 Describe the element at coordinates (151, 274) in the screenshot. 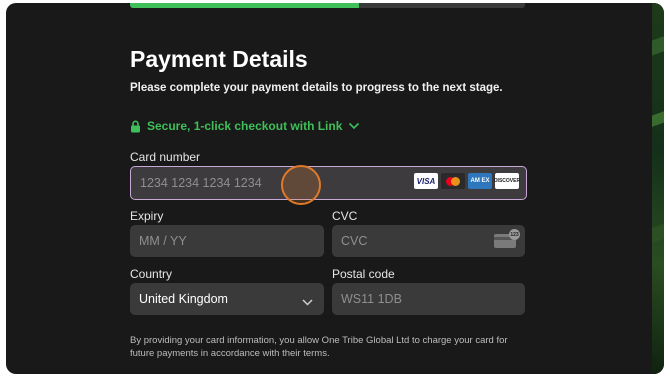

I see `country-label: Country` at that location.